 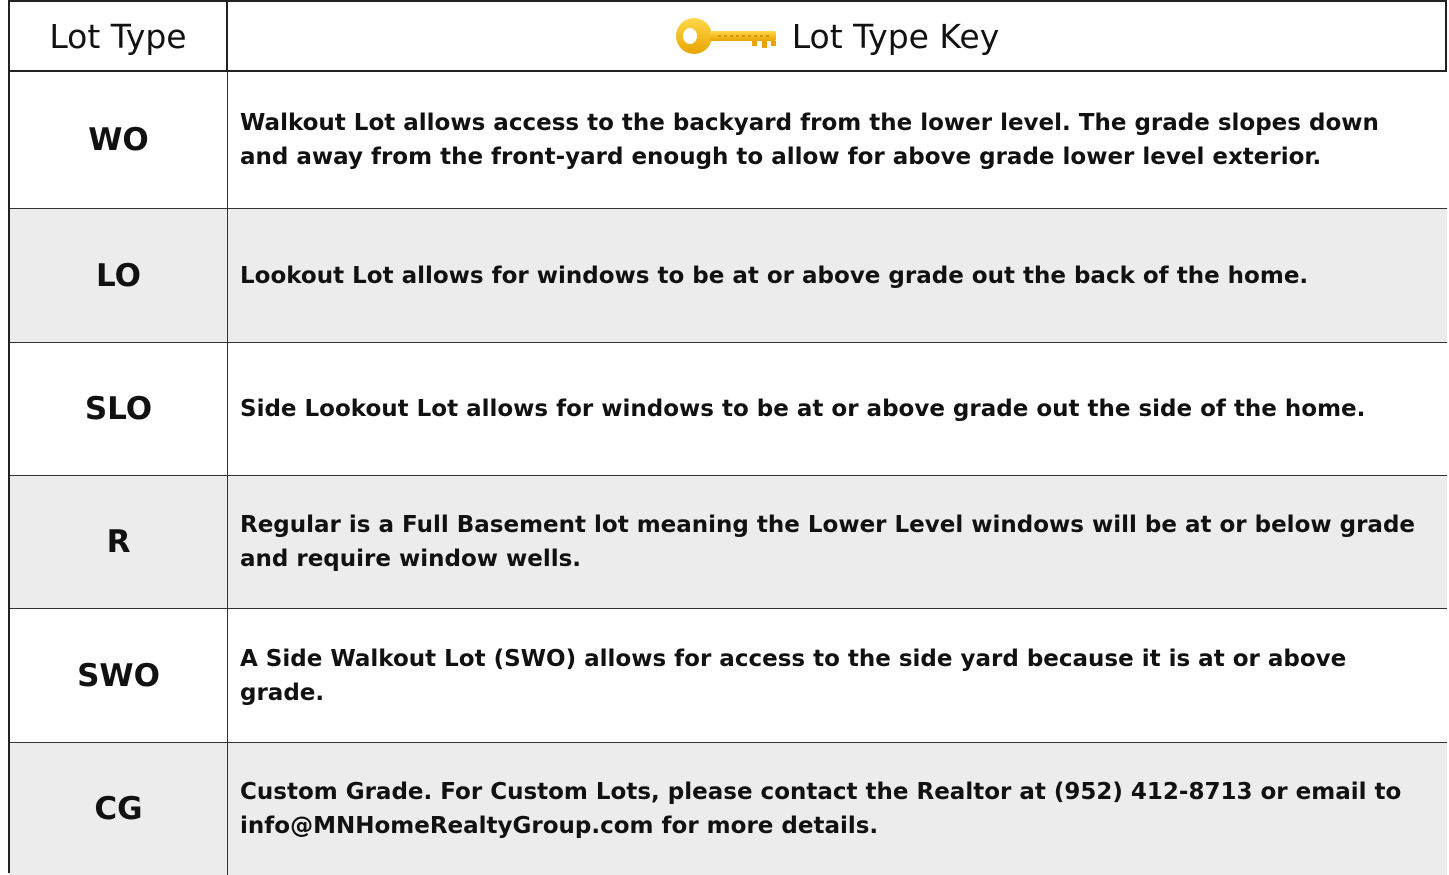 I want to click on lot-code: SLO, so click(x=119, y=409).